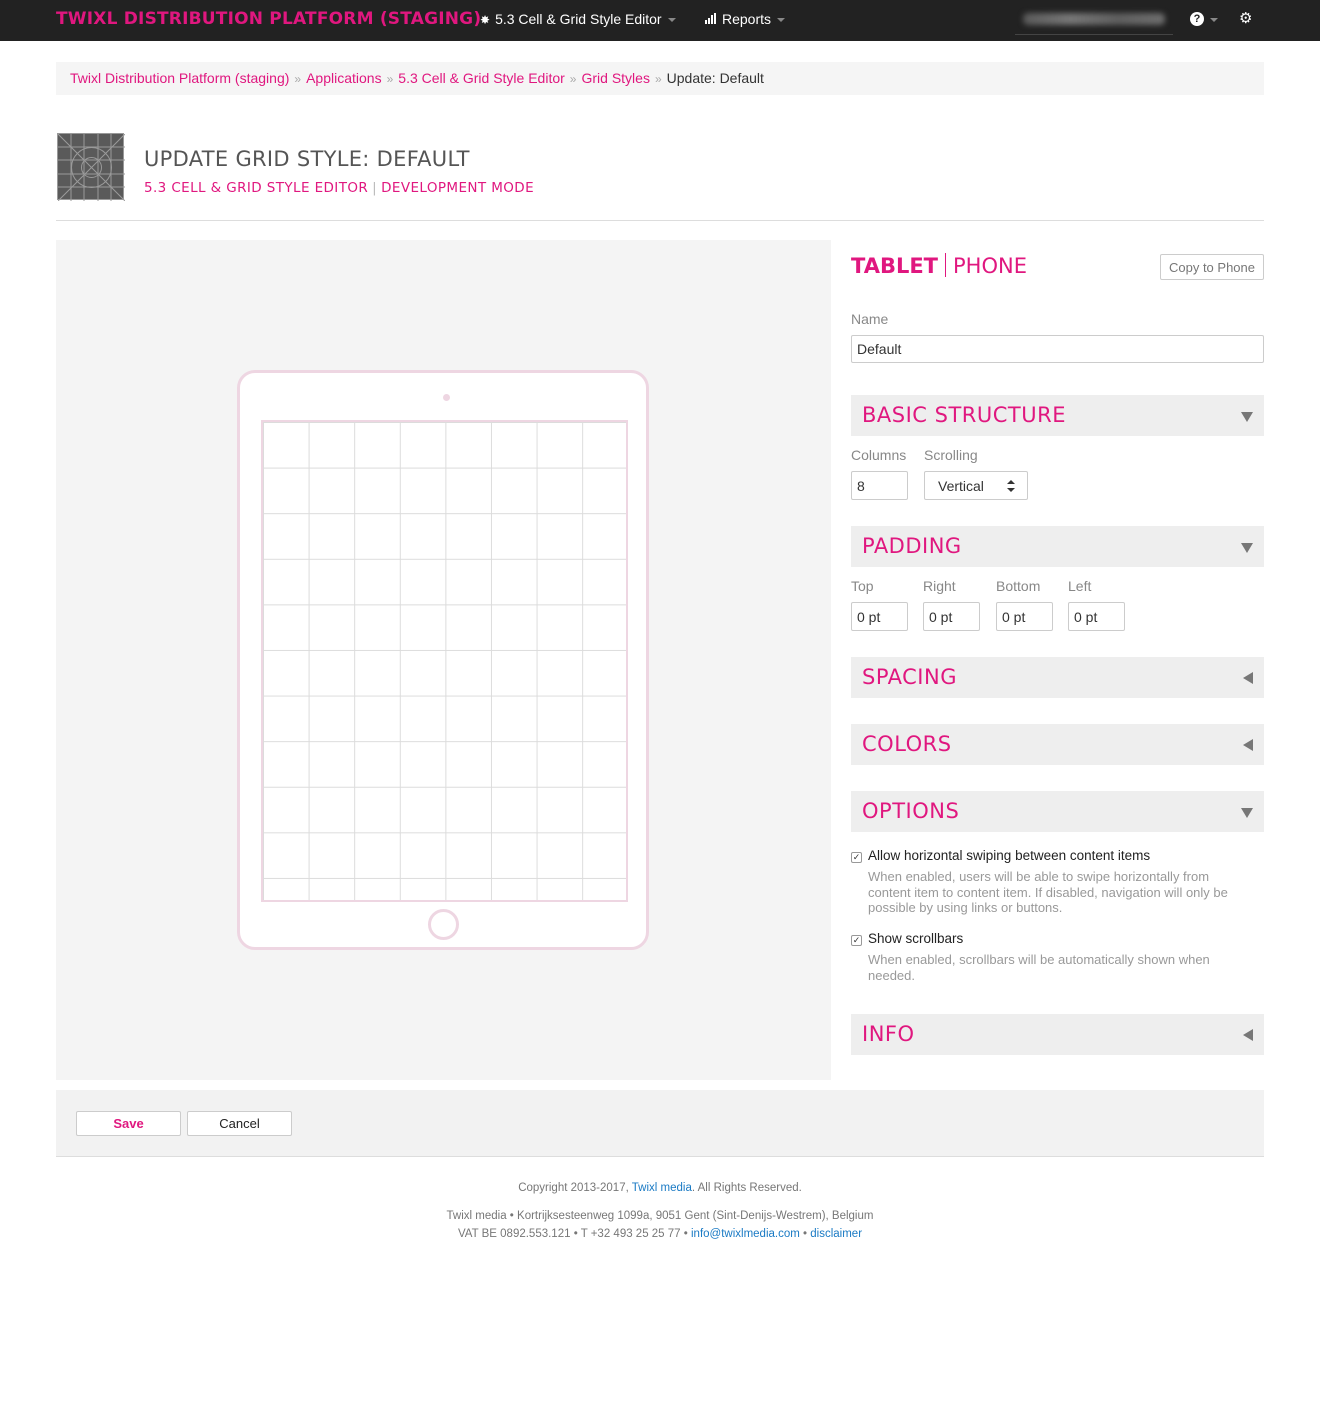  Describe the element at coordinates (268, 19) in the screenshot. I see `brand-title: TWIXL DISTRIBUTION PLATFORM (STAGING)` at that location.